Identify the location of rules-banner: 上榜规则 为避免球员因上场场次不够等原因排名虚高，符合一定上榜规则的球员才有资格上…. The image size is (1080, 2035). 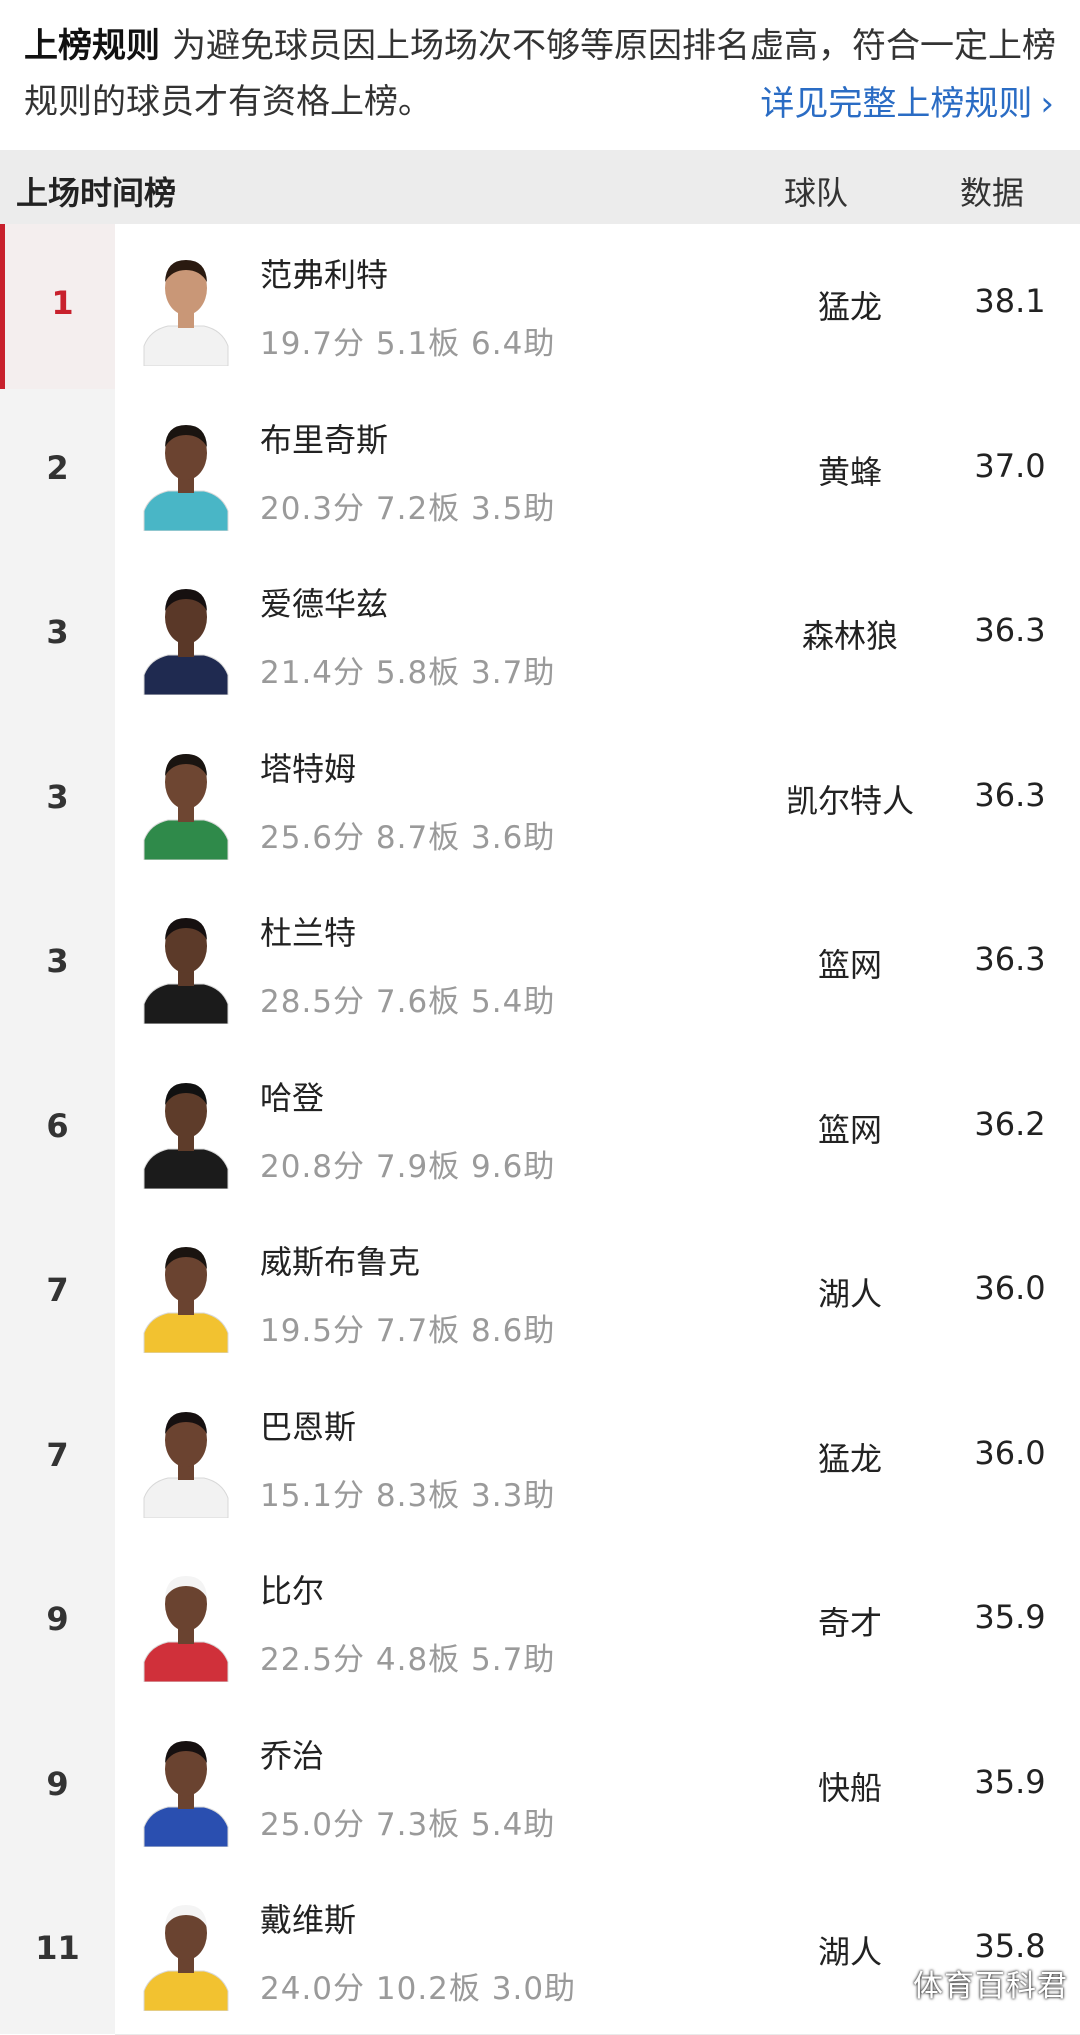
(540, 75).